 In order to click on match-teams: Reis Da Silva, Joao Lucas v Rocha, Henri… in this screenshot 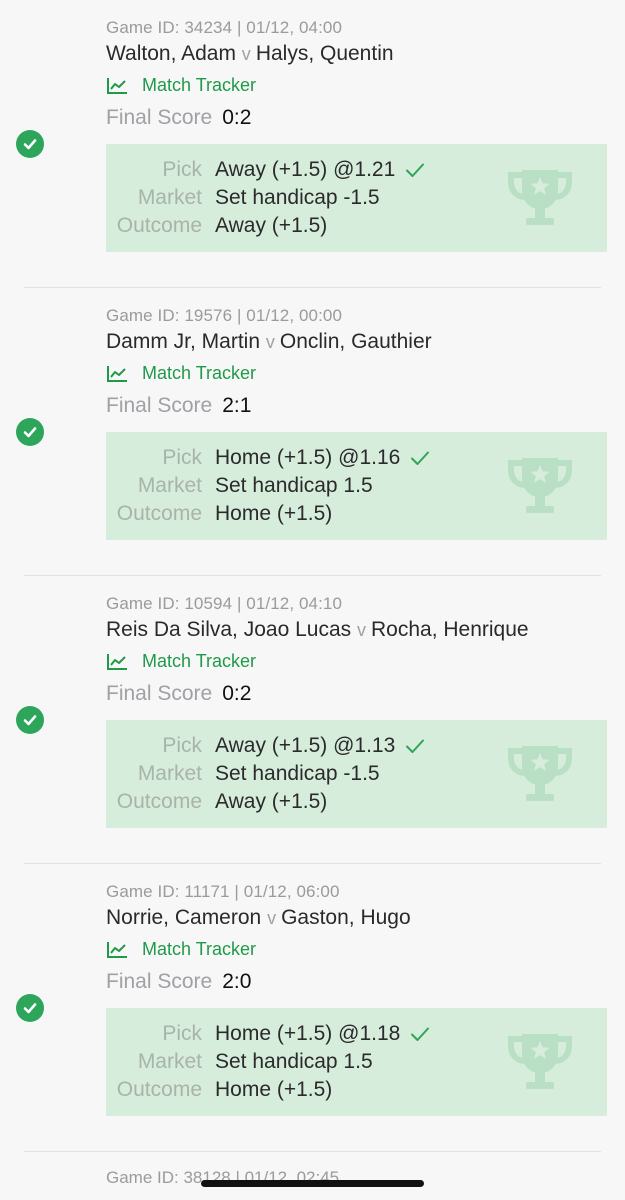, I will do `click(317, 630)`.